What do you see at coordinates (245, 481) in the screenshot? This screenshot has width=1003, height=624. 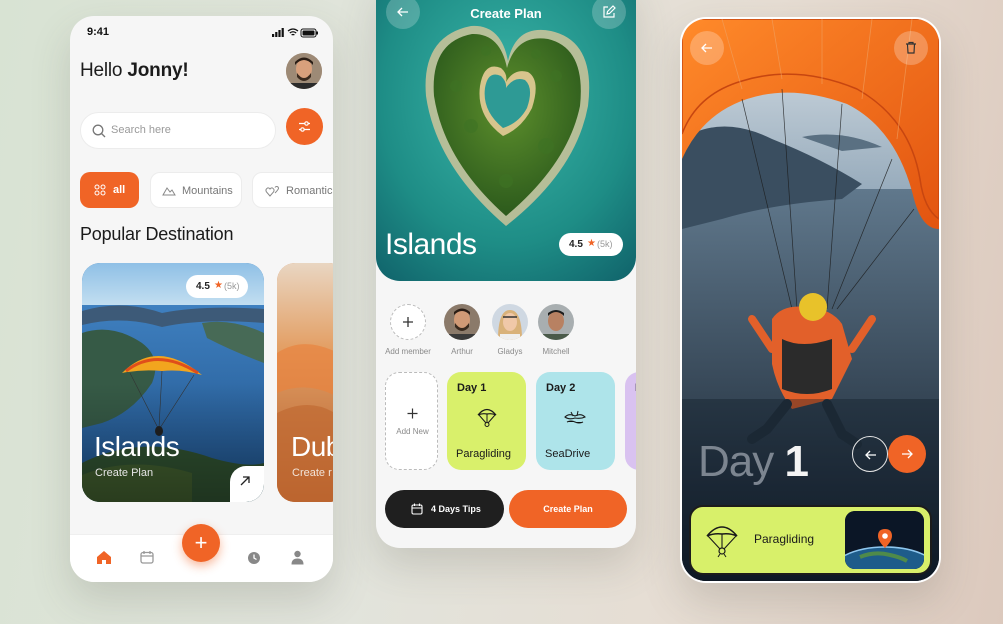 I see `arrow-up-right-icon` at bounding box center [245, 481].